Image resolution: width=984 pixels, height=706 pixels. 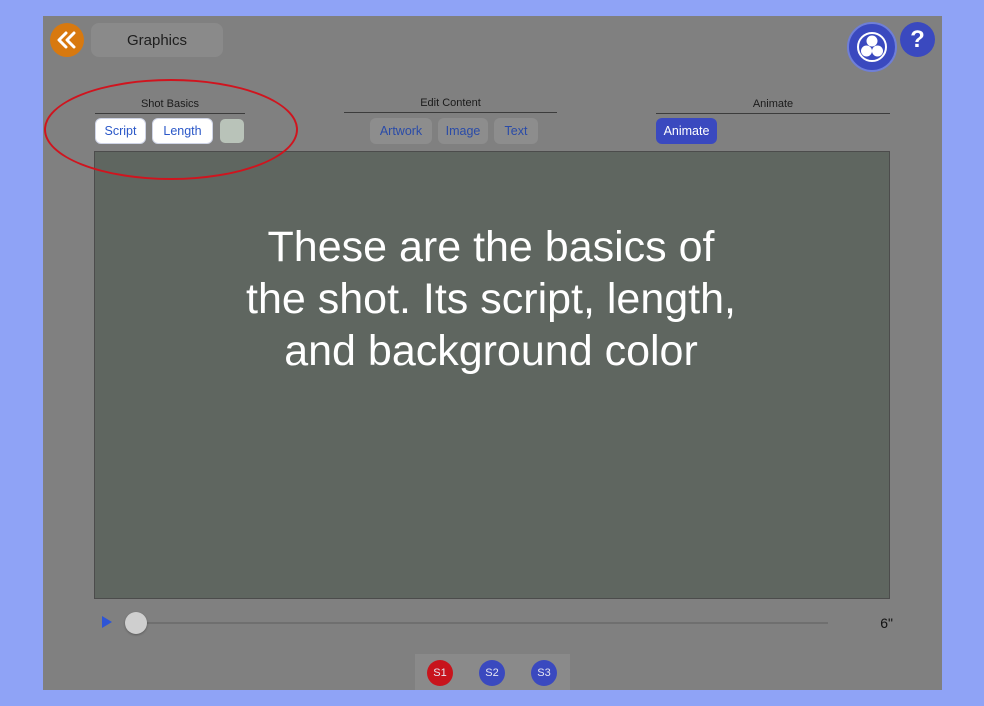 I want to click on help-button: ?, so click(x=917, y=39).